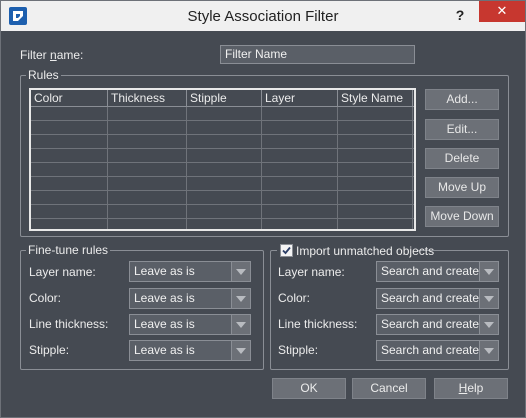  What do you see at coordinates (298, 350) in the screenshot?
I see `import-stipple-label: Stipple:` at bounding box center [298, 350].